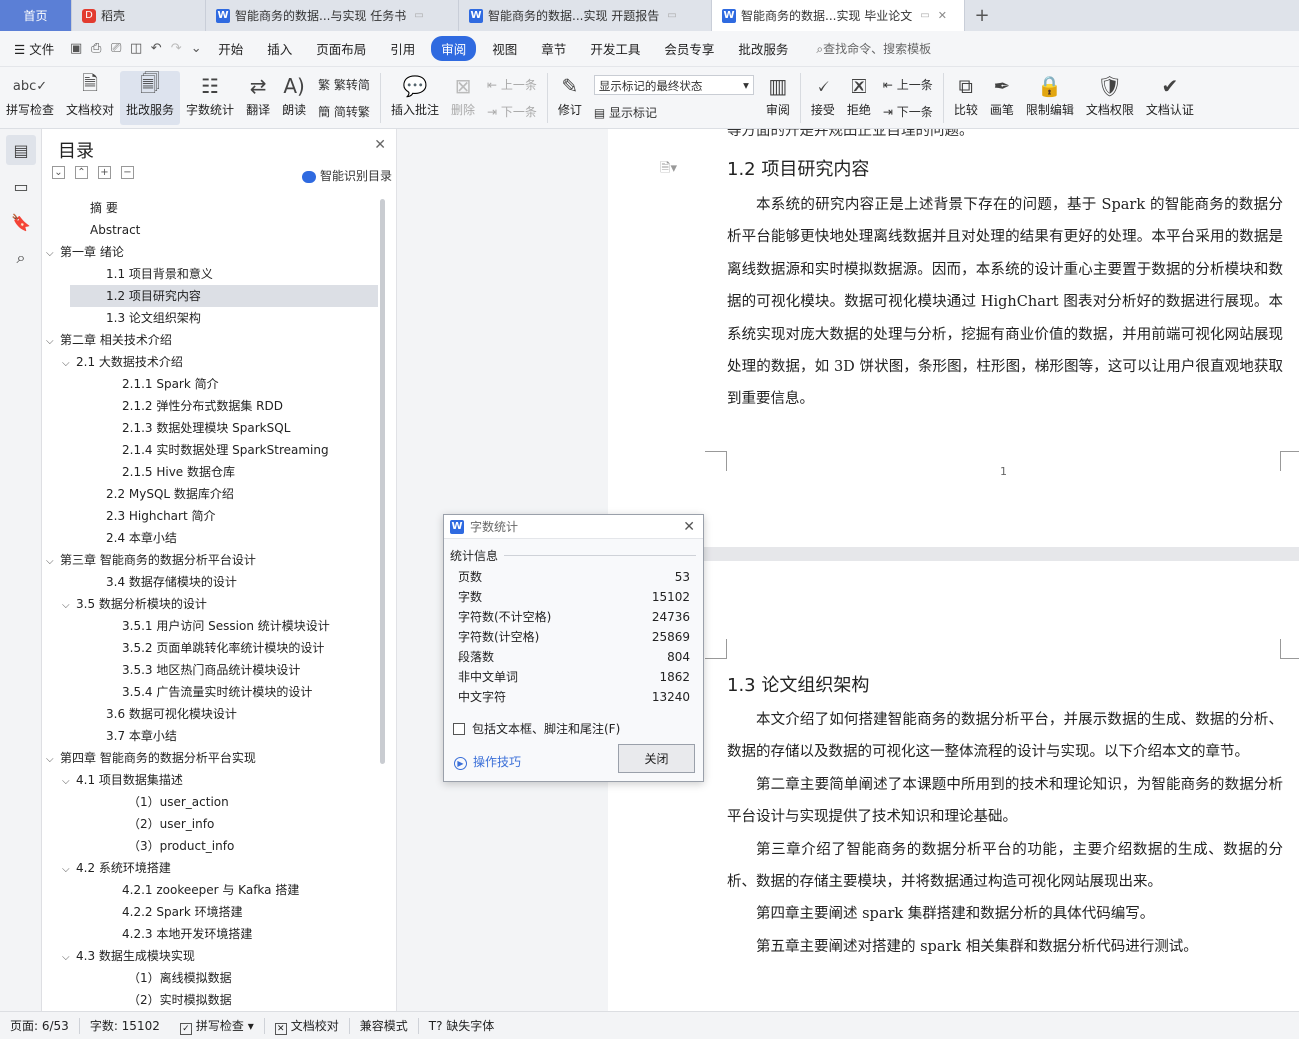 The width and height of the screenshot is (1299, 1039). What do you see at coordinates (21, 150) in the screenshot?
I see `toc-panel-icon: ▤` at bounding box center [21, 150].